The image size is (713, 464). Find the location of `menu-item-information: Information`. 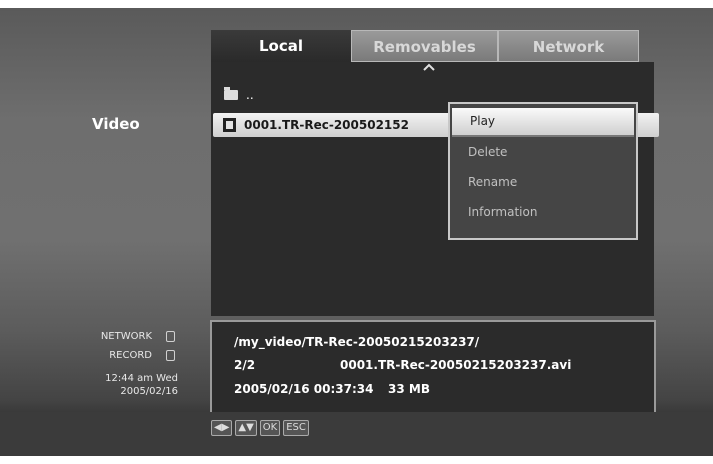

menu-item-information: Information is located at coordinates (543, 212).